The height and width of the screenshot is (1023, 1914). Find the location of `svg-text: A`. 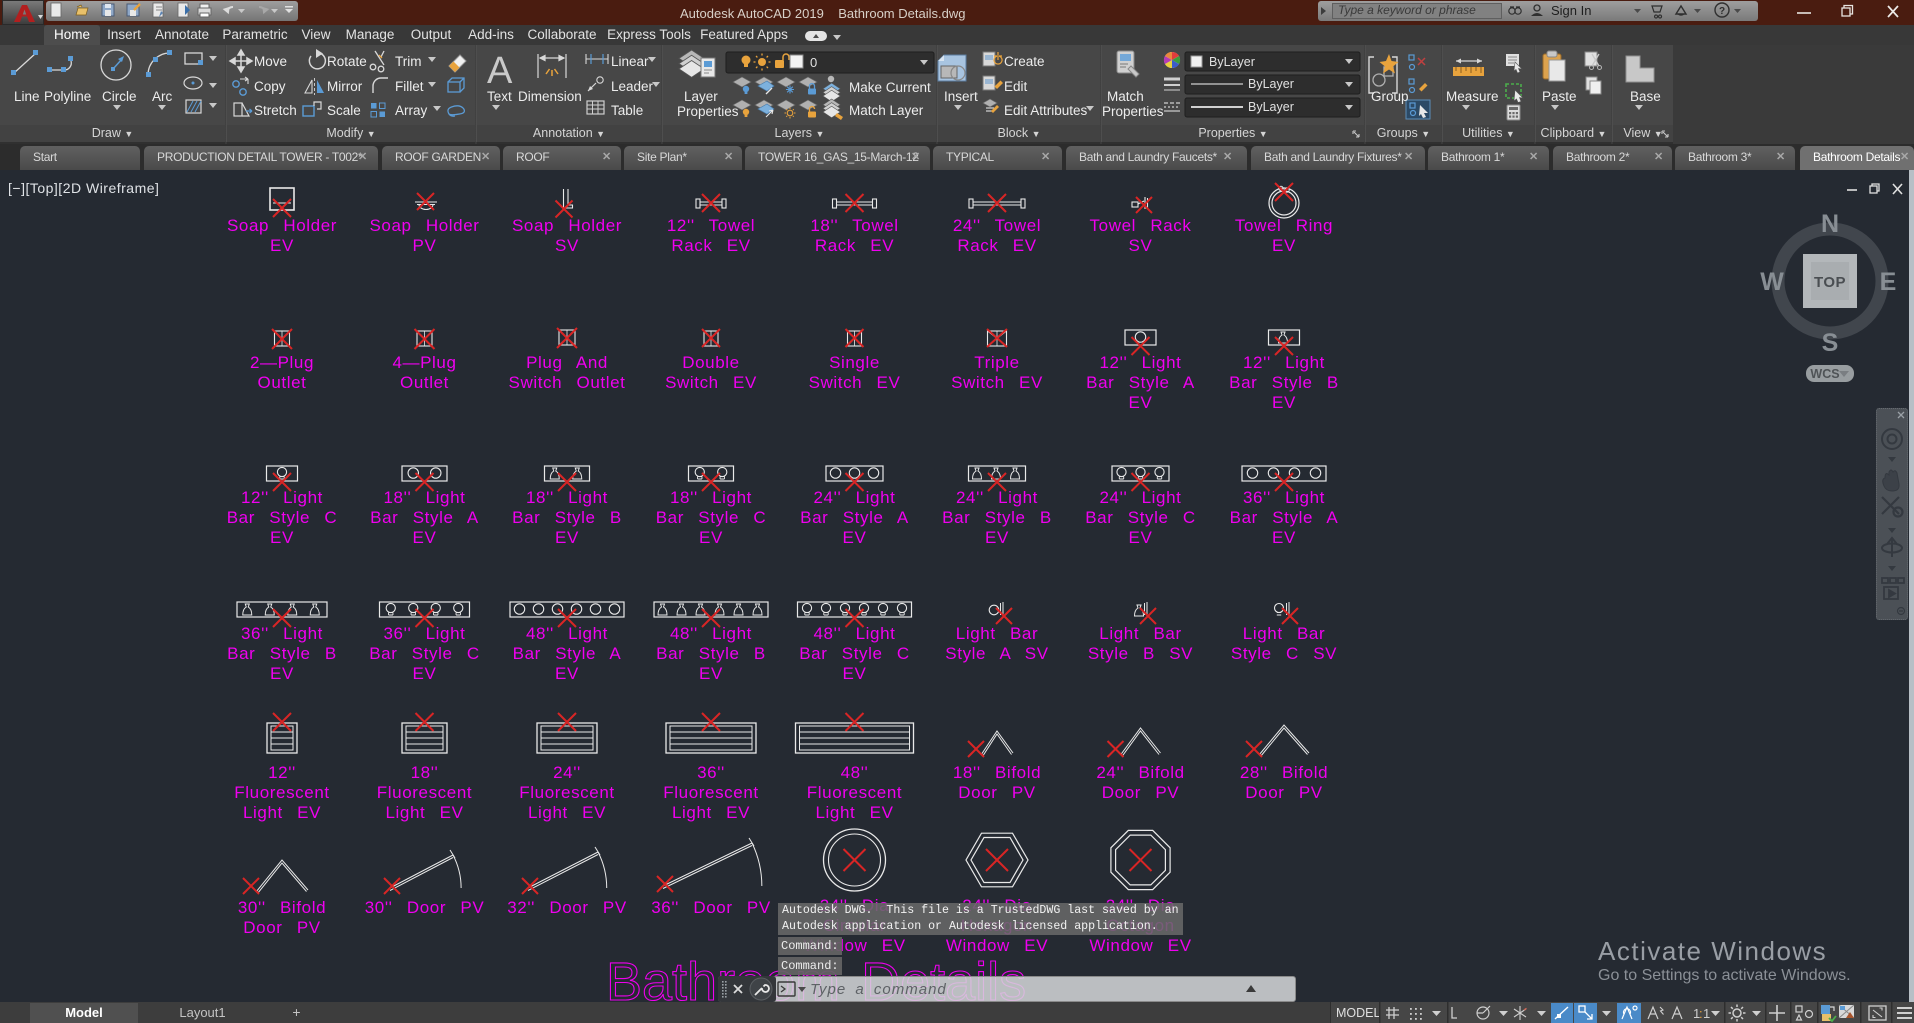

svg-text: A is located at coordinates (500, 71).